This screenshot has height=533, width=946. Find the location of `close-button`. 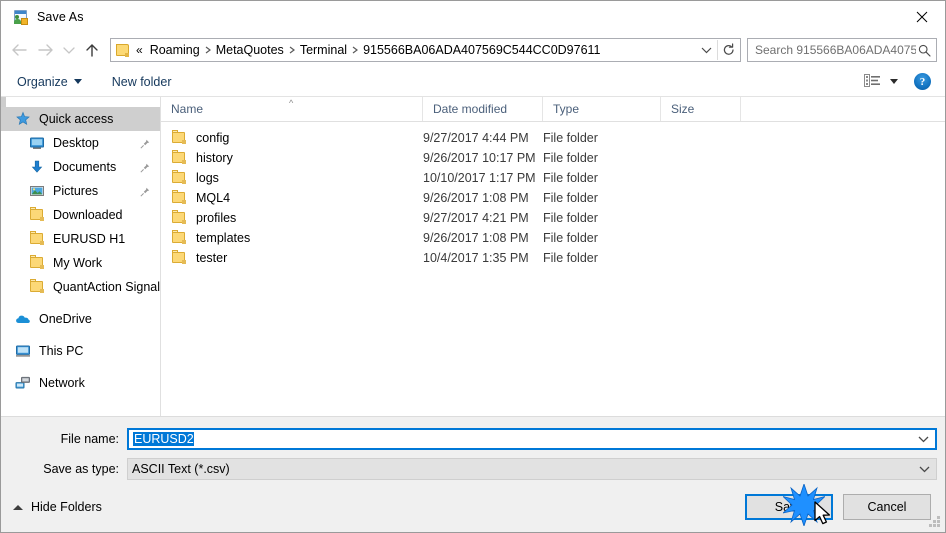

close-button is located at coordinates (922, 16).